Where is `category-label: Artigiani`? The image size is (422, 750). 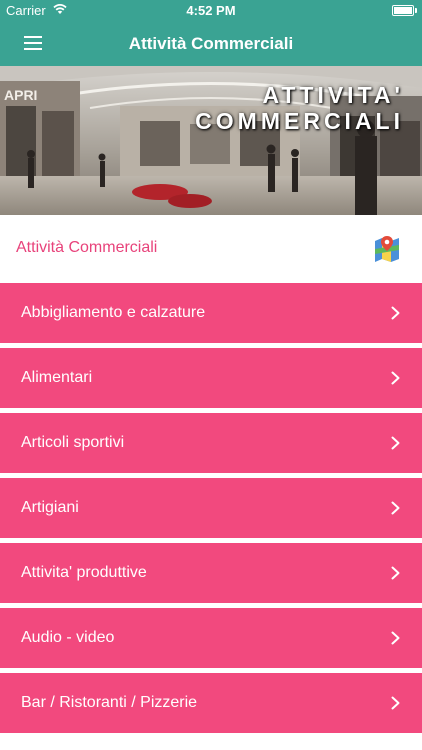
category-label: Artigiani is located at coordinates (50, 507).